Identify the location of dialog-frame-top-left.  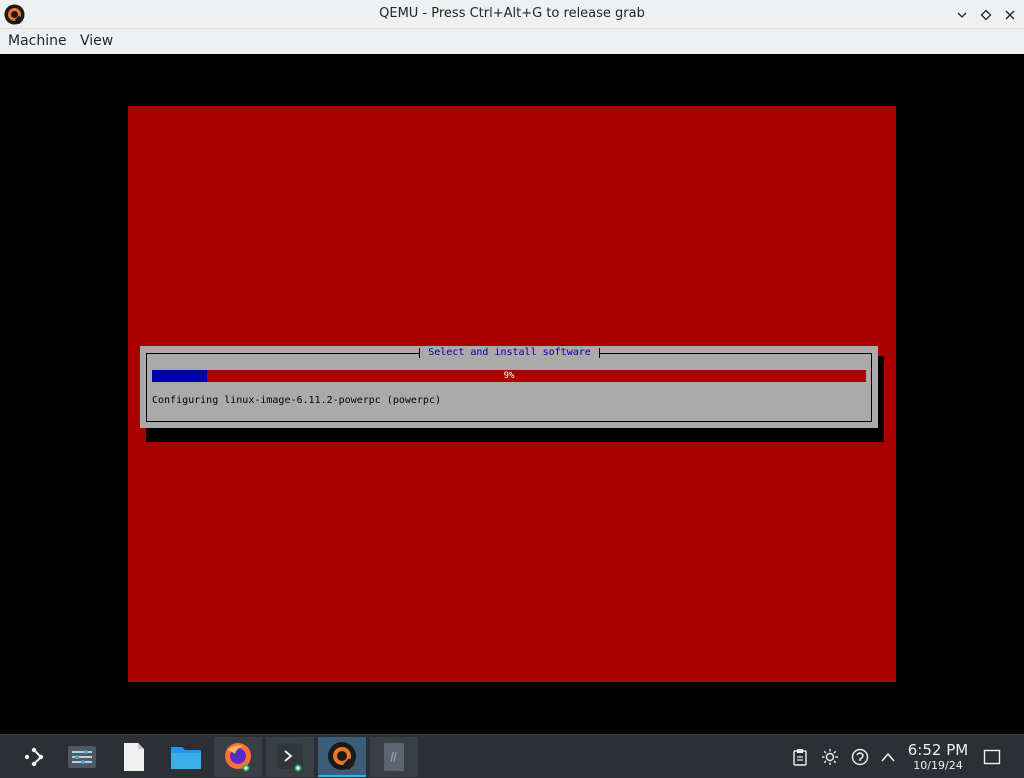
(282, 353).